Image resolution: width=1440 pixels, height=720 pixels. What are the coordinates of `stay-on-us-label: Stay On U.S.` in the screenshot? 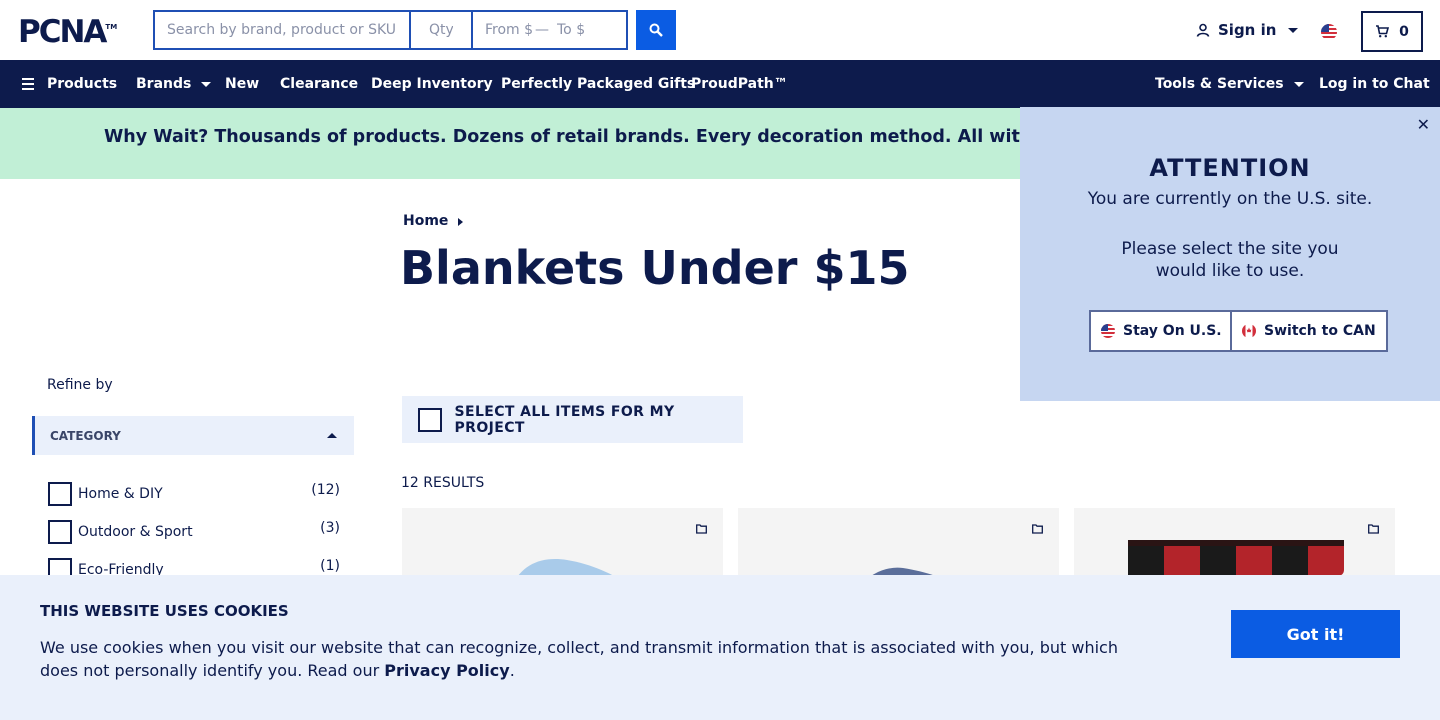 It's located at (1172, 331).